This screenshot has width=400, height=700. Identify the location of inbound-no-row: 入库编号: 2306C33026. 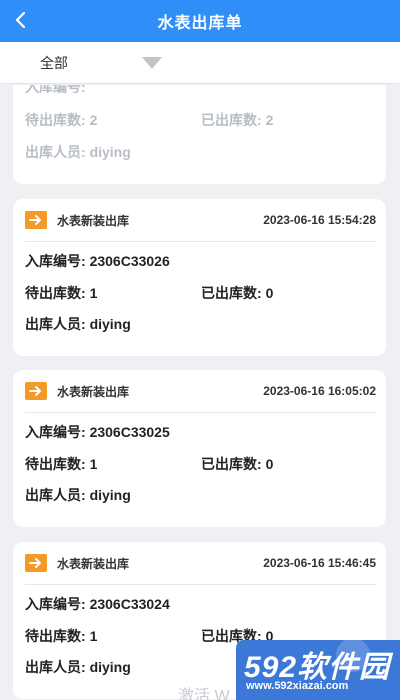
(97, 261).